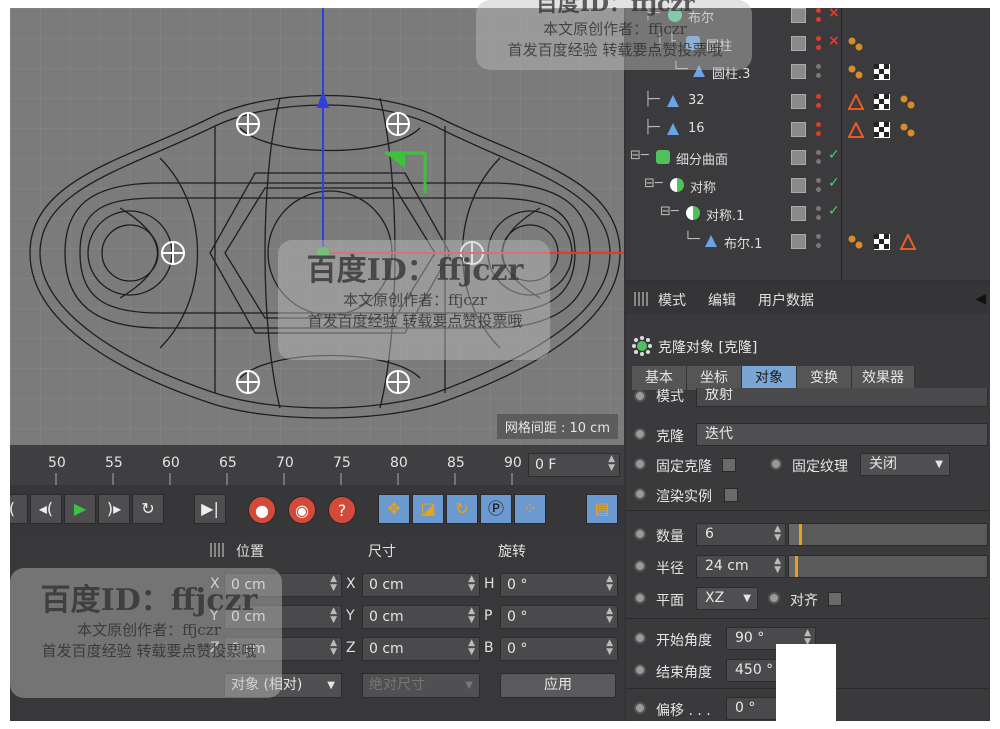  Describe the element at coordinates (727, 598) in the screenshot. I see `plane-dropdown: XZ ▼` at that location.